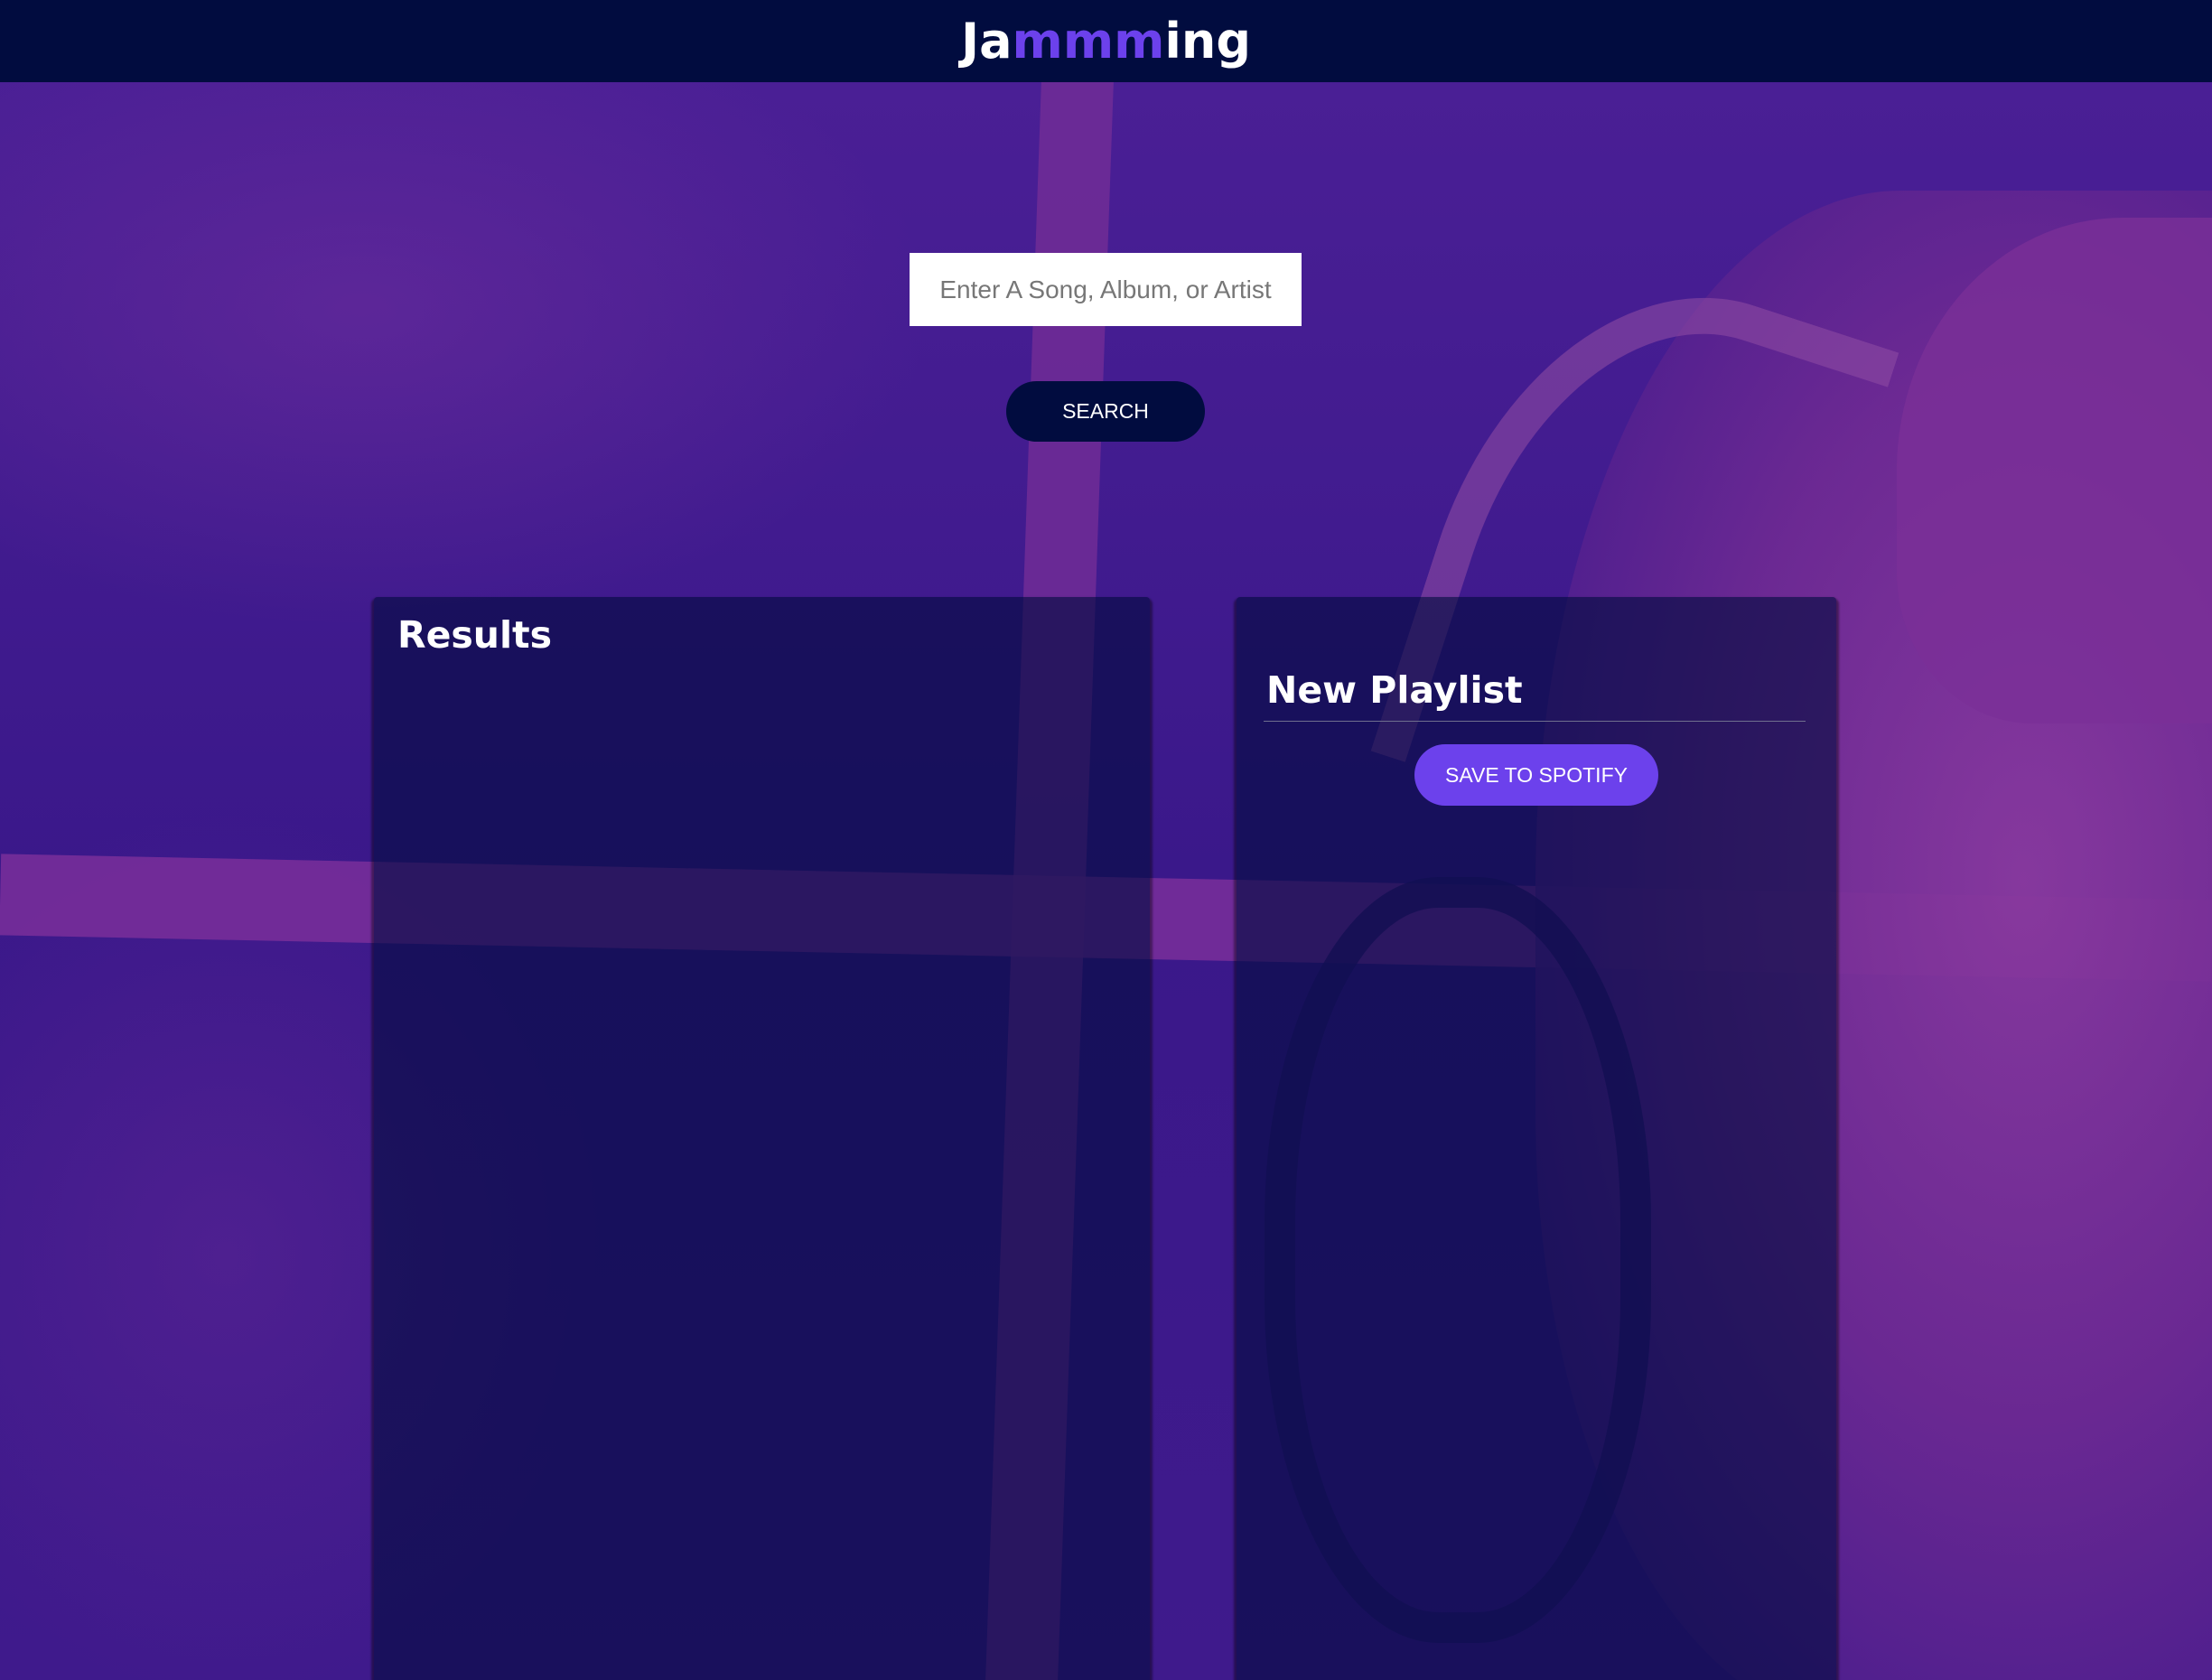  I want to click on playlist-name-input, so click(1535, 690).